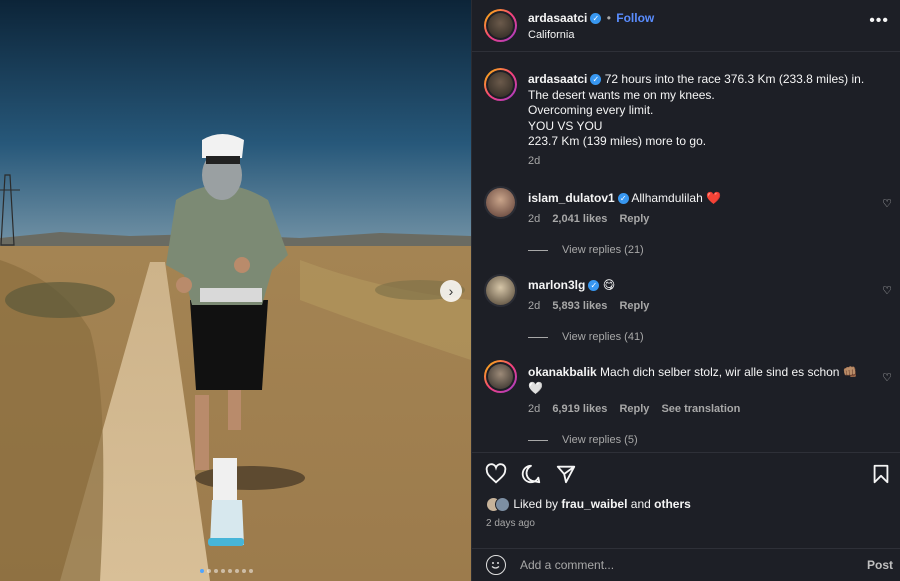  I want to click on comment-text: Allhamdulilah, so click(667, 198).